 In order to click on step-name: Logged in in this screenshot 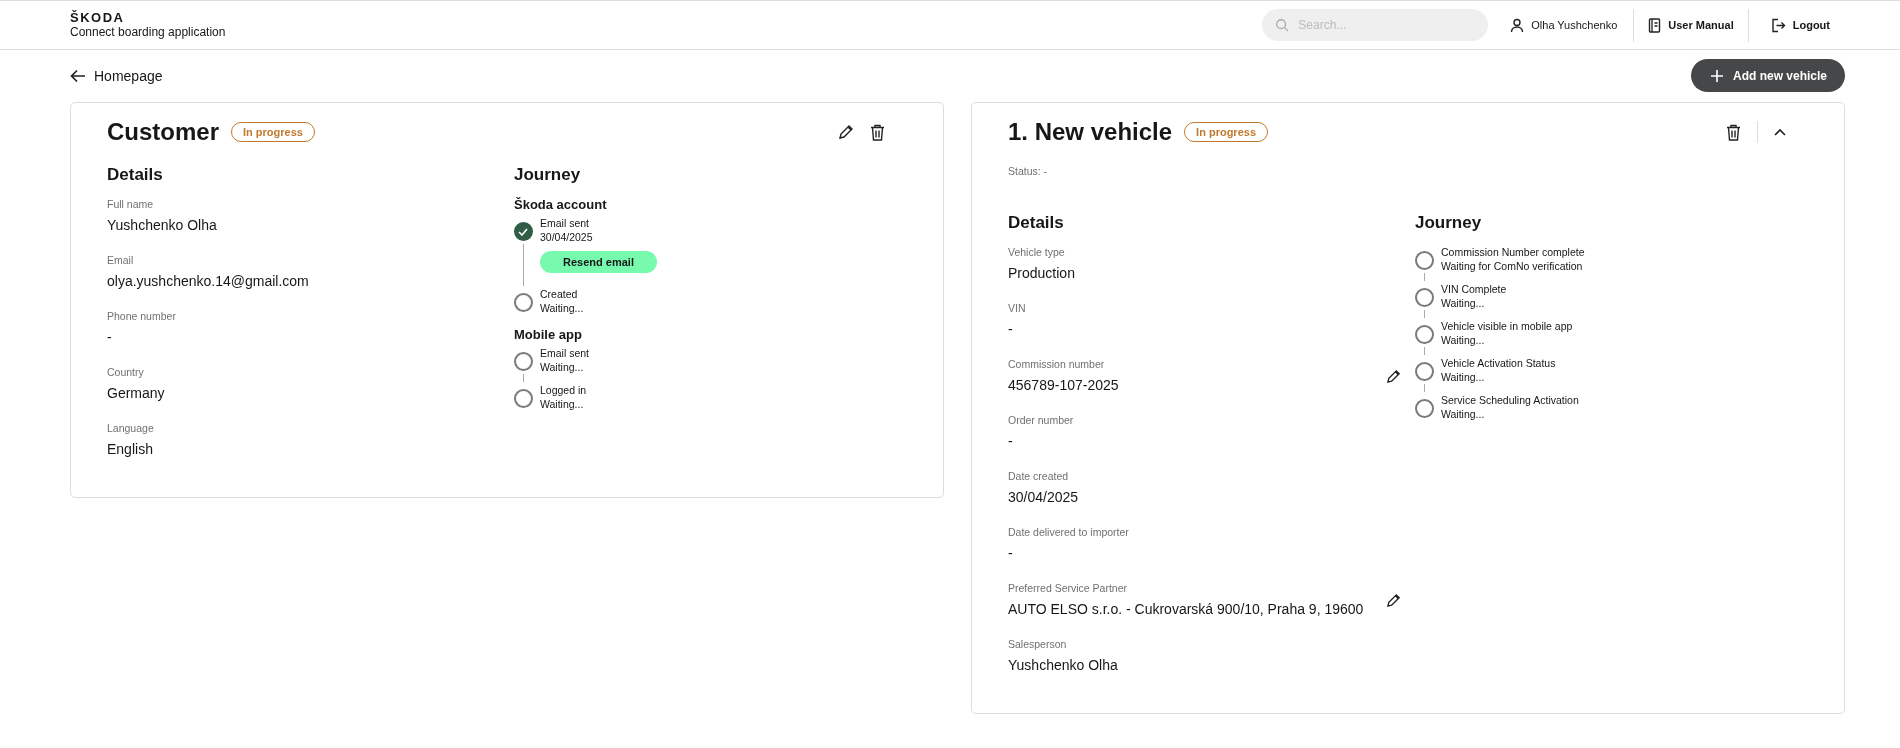, I will do `click(563, 390)`.